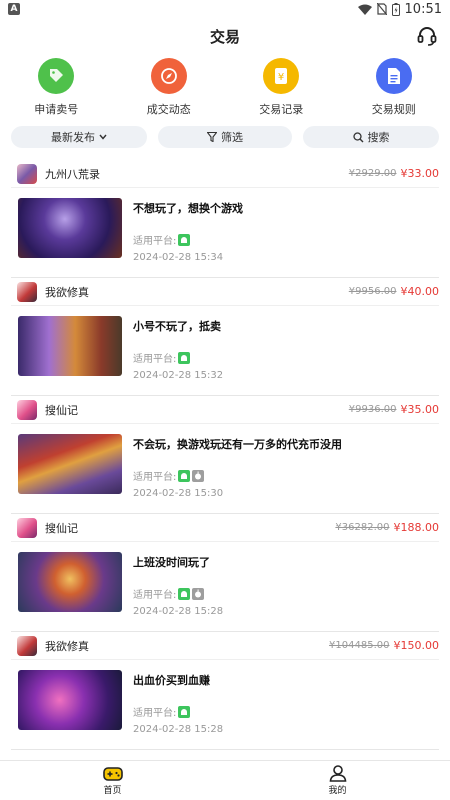  What do you see at coordinates (420, 173) in the screenshot?
I see `sale-price: ¥33.00` at bounding box center [420, 173].